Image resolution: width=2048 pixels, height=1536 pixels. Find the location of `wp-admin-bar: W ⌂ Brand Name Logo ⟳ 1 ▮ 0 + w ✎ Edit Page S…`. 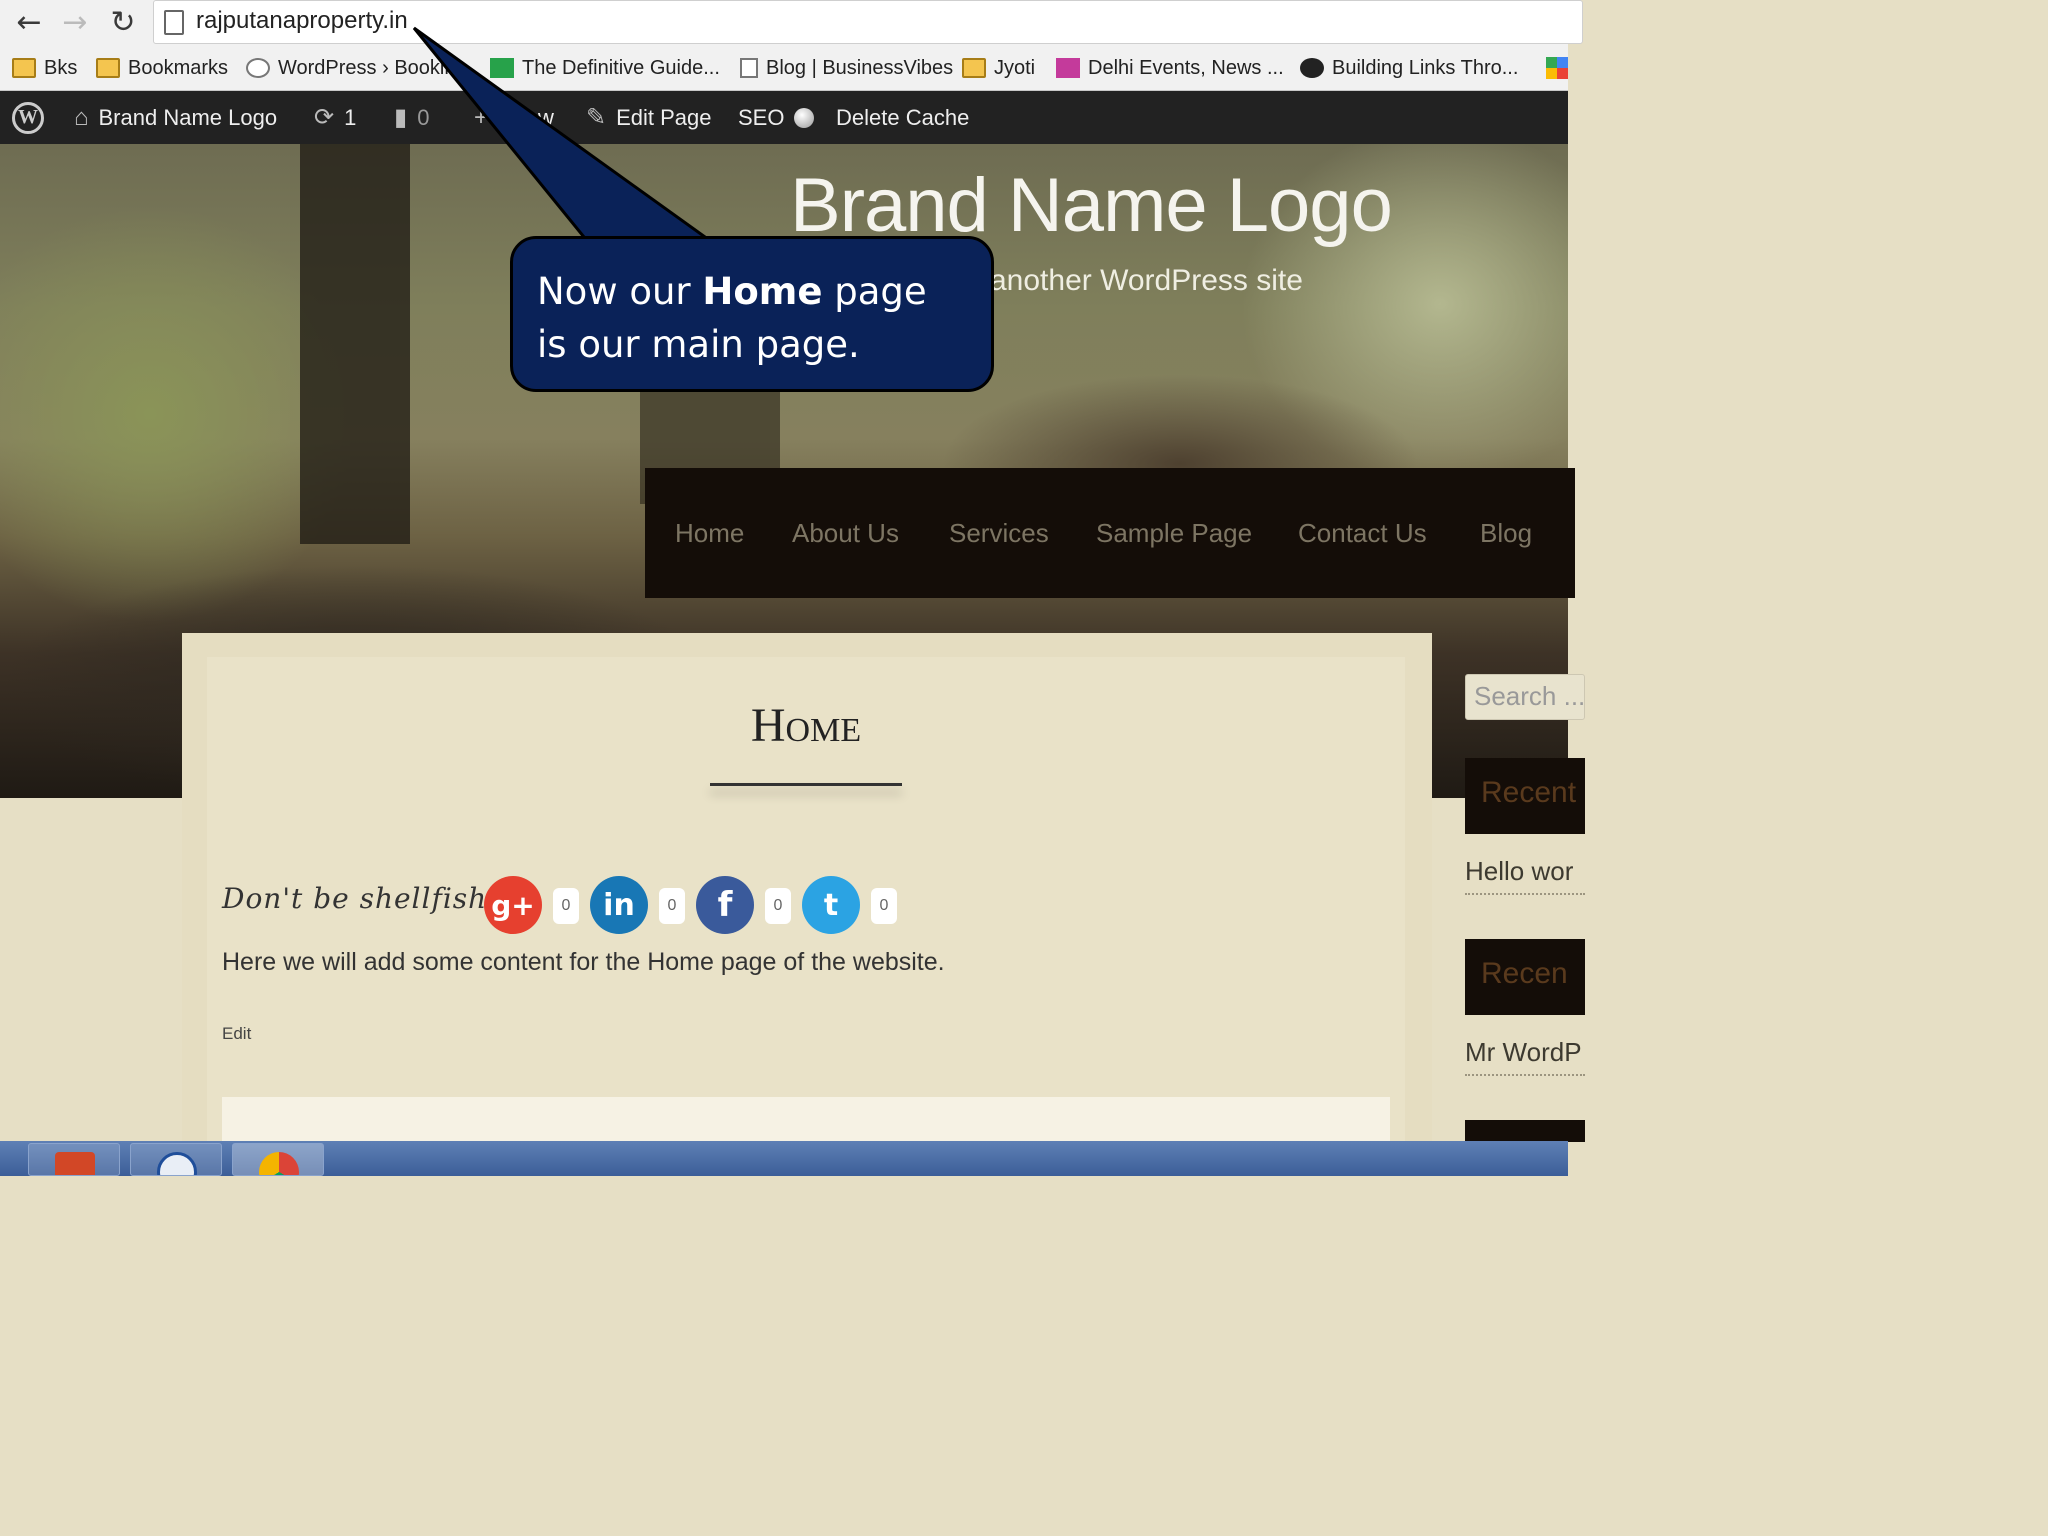

wp-admin-bar: W ⌂ Brand Name Logo ⟳ 1 ▮ 0 + w ✎ Edit Page S… is located at coordinates (784, 117).